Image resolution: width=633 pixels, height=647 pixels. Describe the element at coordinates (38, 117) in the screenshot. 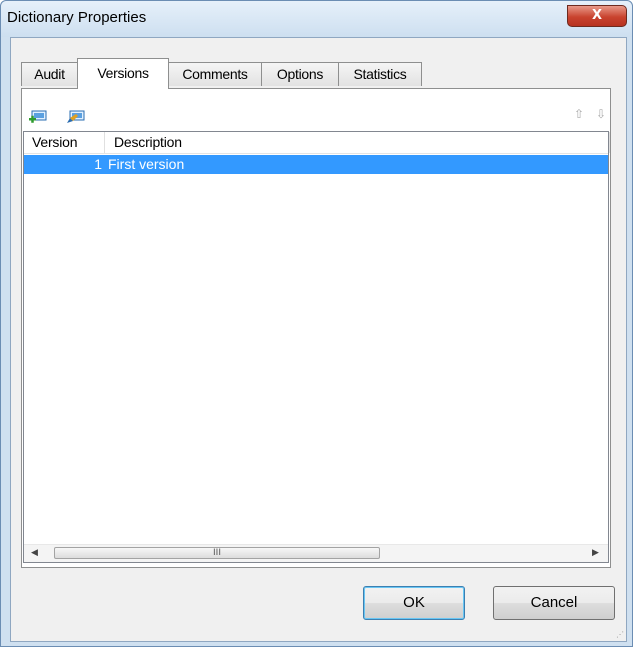

I see `add-version-icon` at that location.